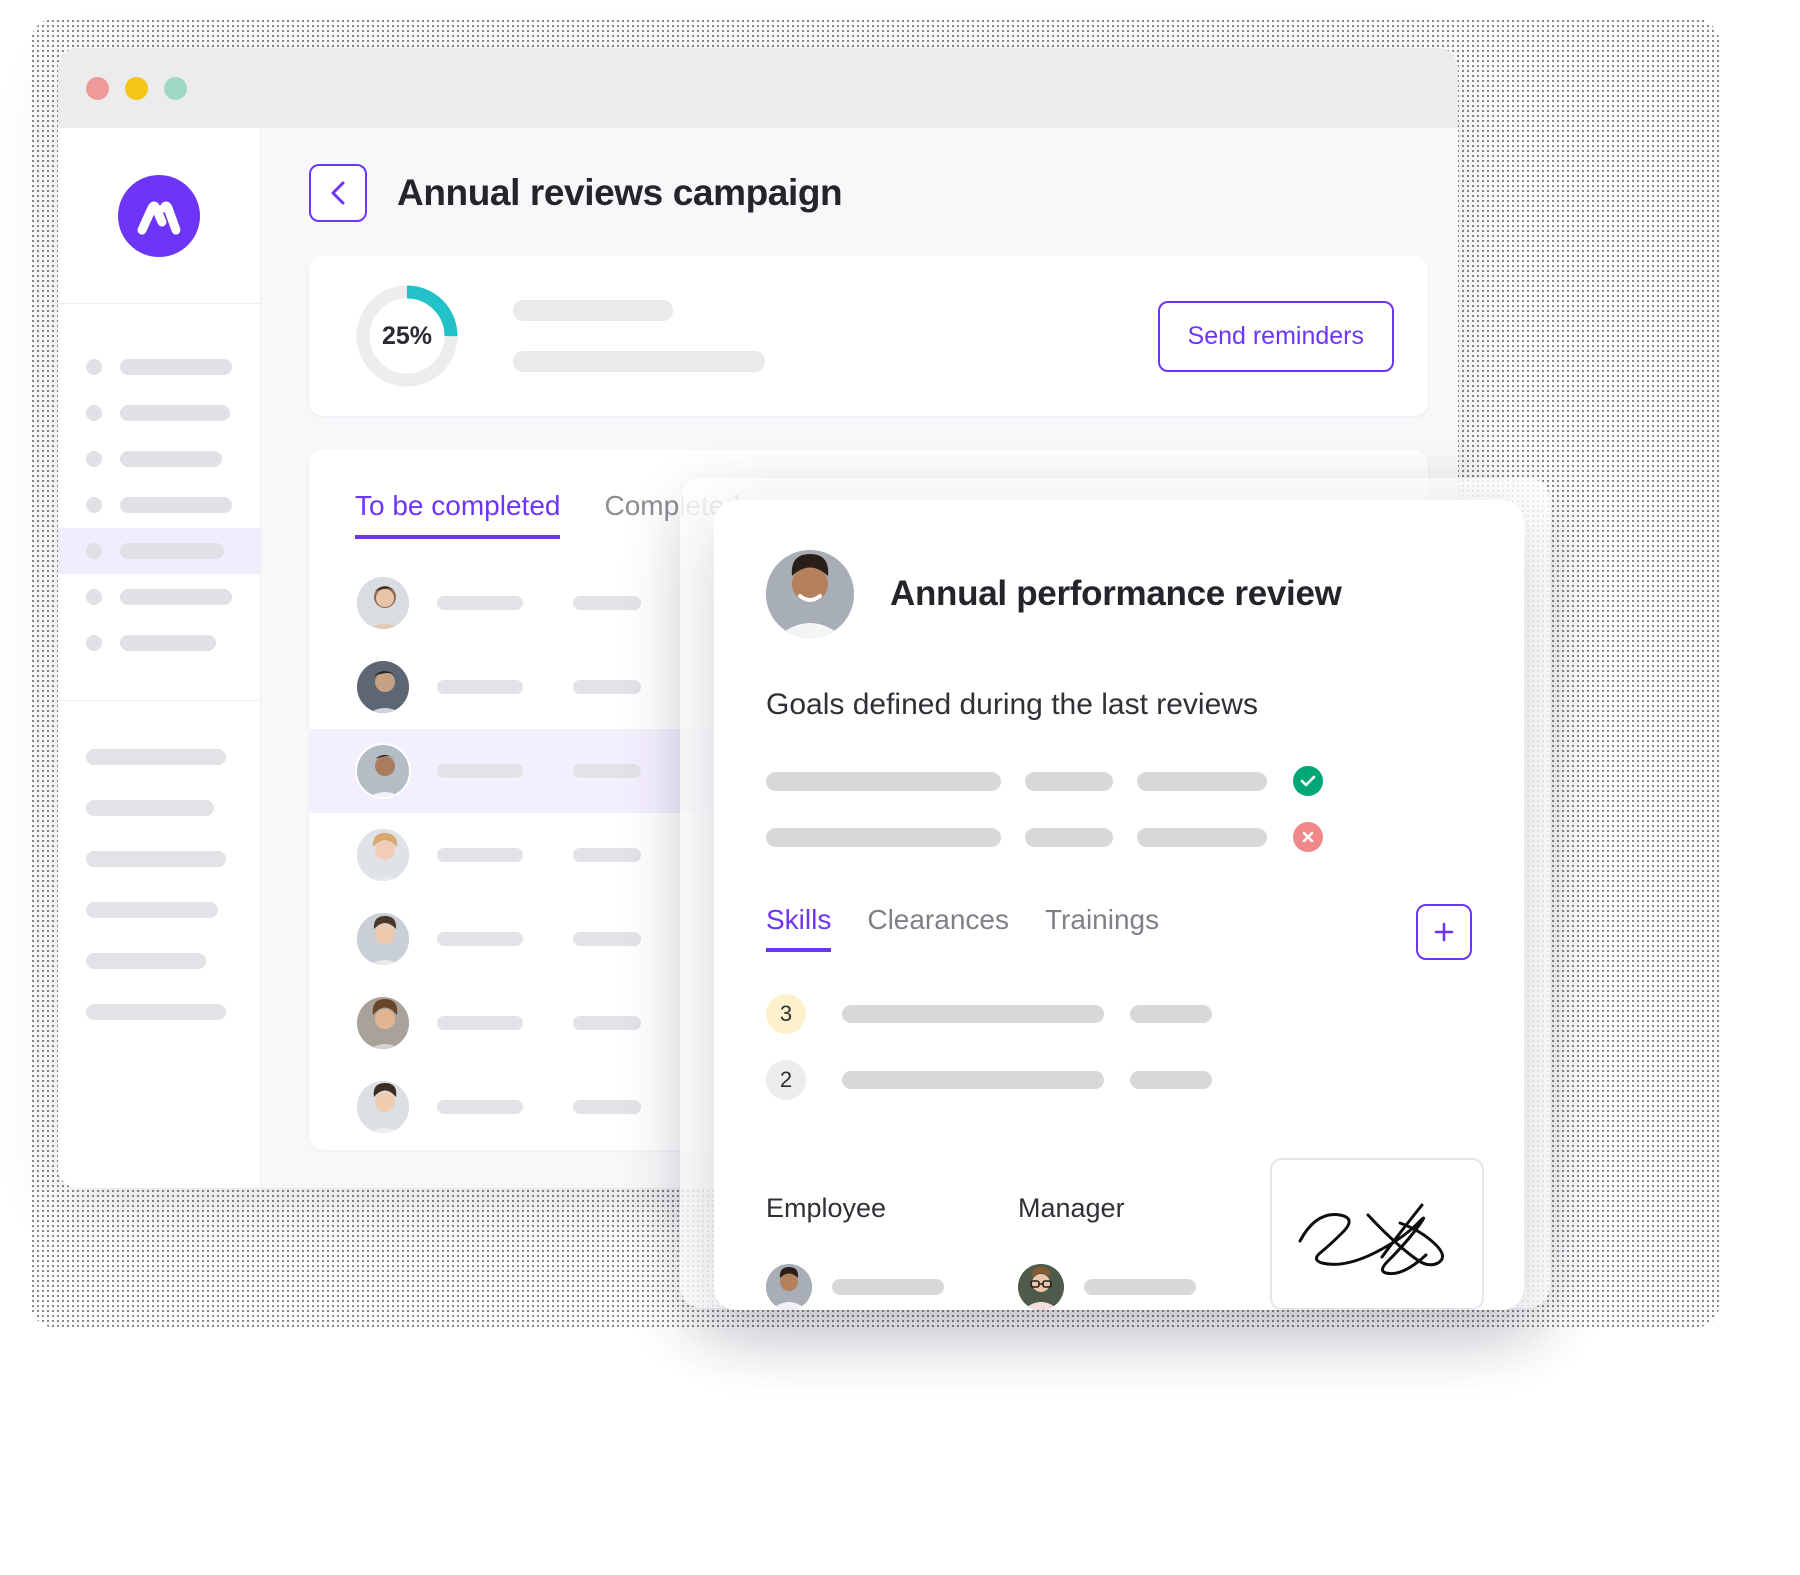 Image resolution: width=1800 pixels, height=1575 pixels. I want to click on panel-header: Annual performance review, so click(1119, 594).